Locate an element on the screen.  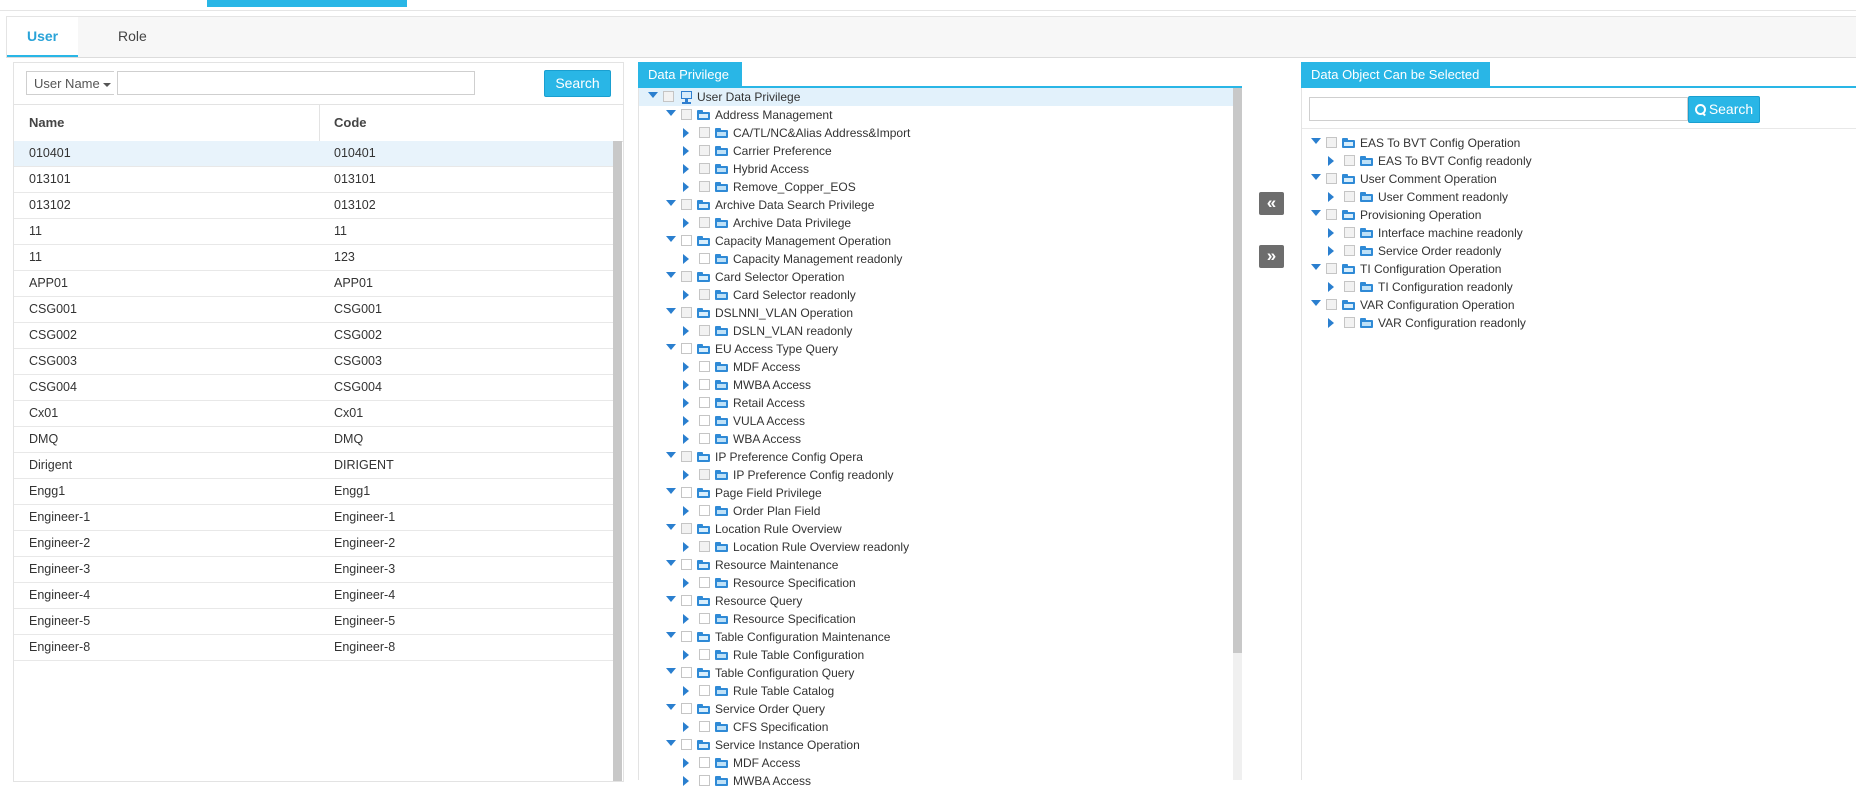
table-row: Engineer-3 Engineer-3 is located at coordinates (314, 570).